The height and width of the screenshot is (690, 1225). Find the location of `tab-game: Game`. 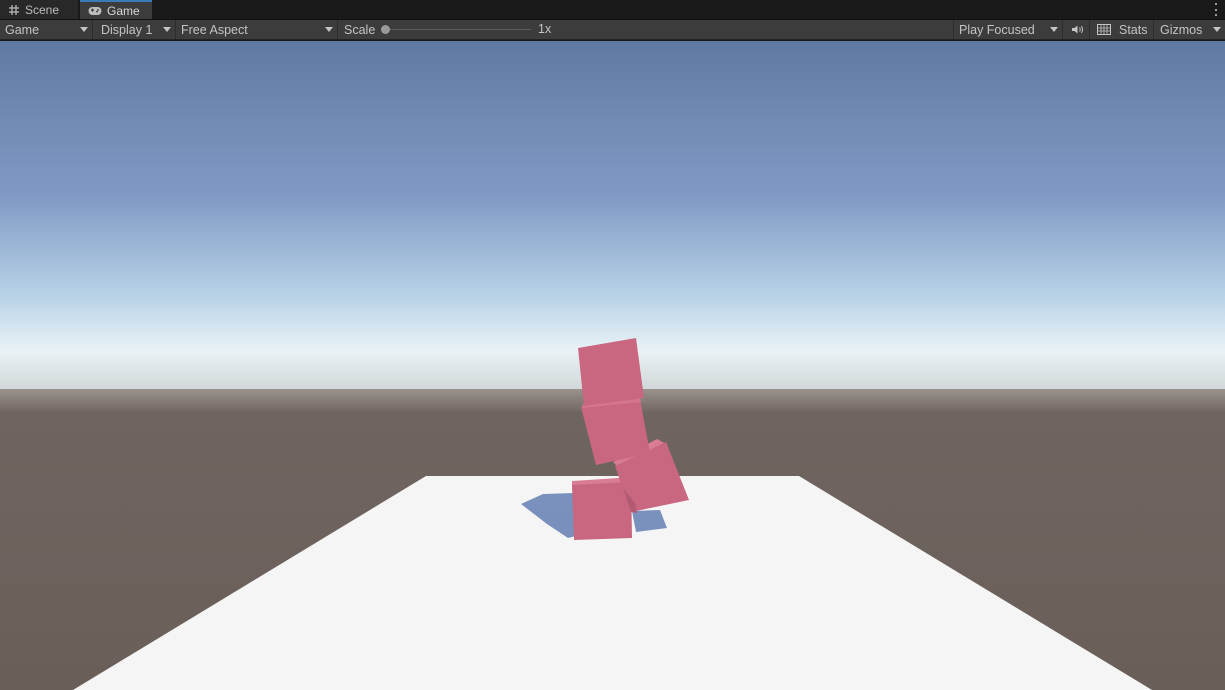

tab-game: Game is located at coordinates (116, 9).